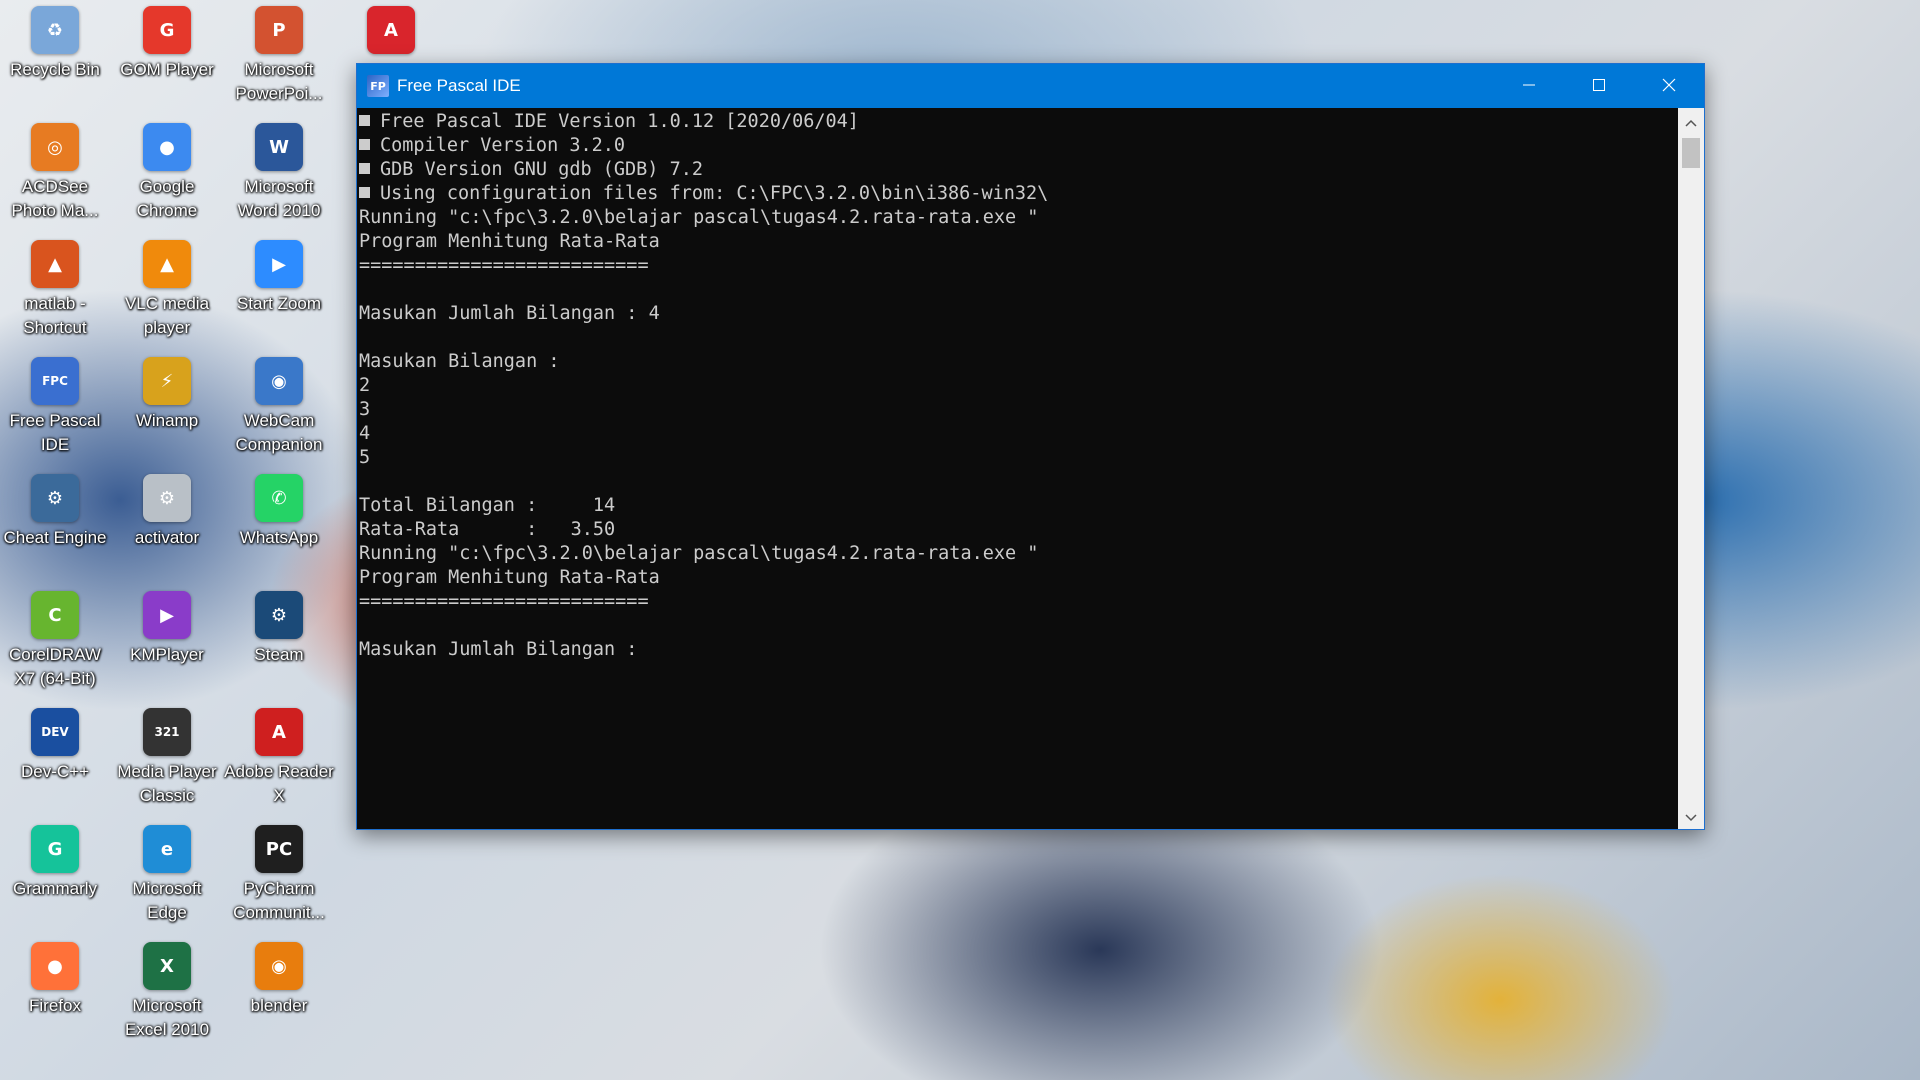 The width and height of the screenshot is (1920, 1080). What do you see at coordinates (487, 529) in the screenshot?
I see `console-line-text: Rata-Rata : 3.50` at bounding box center [487, 529].